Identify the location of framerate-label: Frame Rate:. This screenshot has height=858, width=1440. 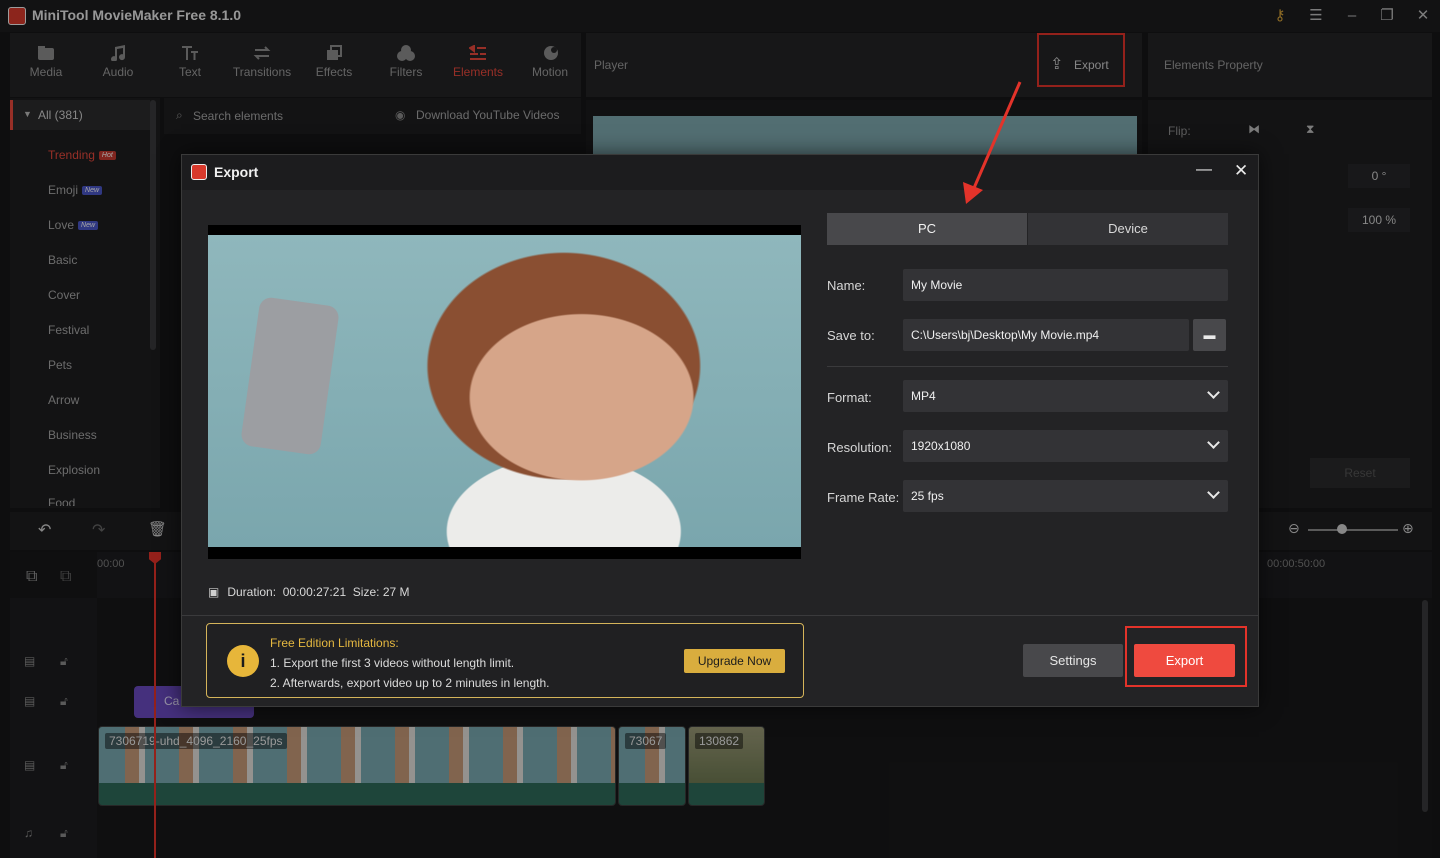
(863, 497).